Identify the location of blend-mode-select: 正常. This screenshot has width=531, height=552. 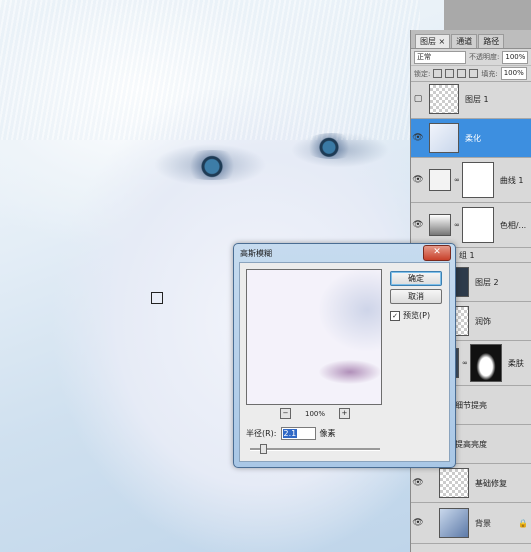
(440, 57).